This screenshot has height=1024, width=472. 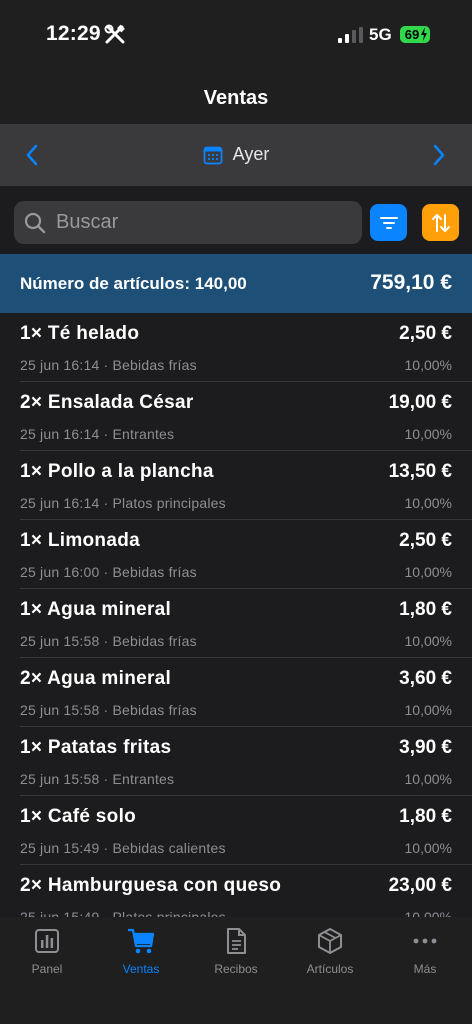 What do you see at coordinates (201, 222) in the screenshot?
I see `search-input` at bounding box center [201, 222].